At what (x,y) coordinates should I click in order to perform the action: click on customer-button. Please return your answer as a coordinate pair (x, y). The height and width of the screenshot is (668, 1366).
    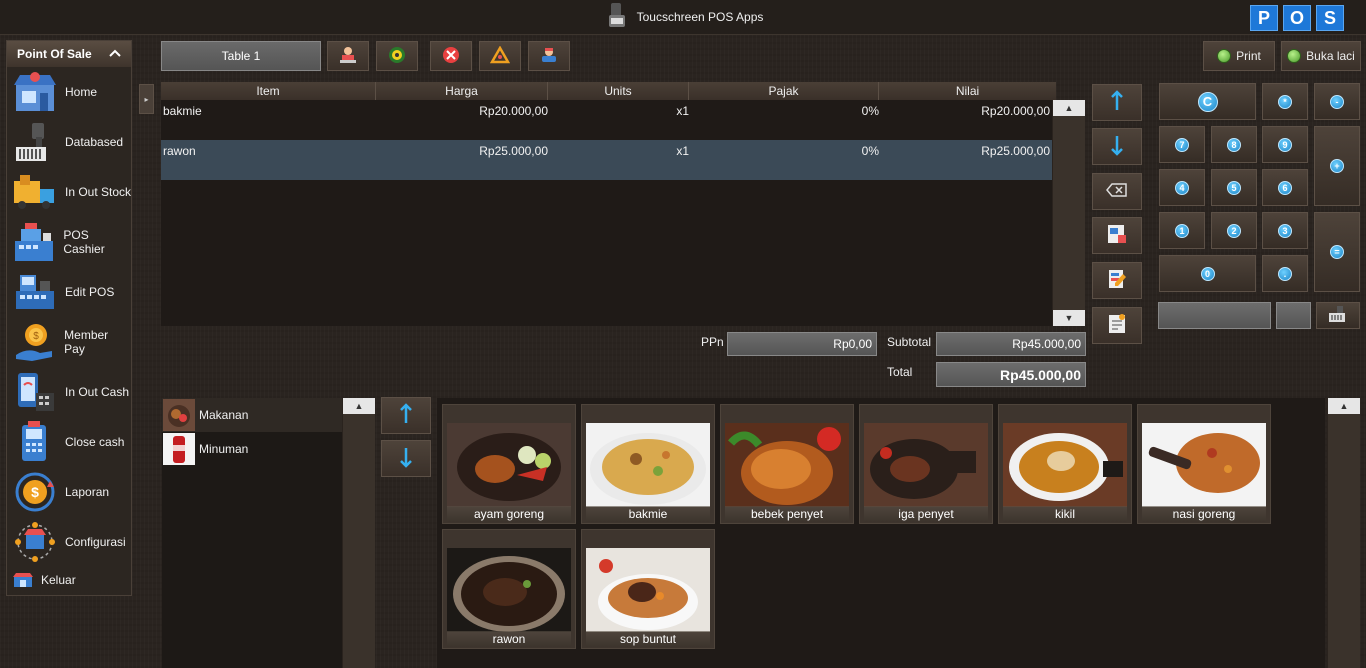
    Looking at the image, I should click on (549, 56).